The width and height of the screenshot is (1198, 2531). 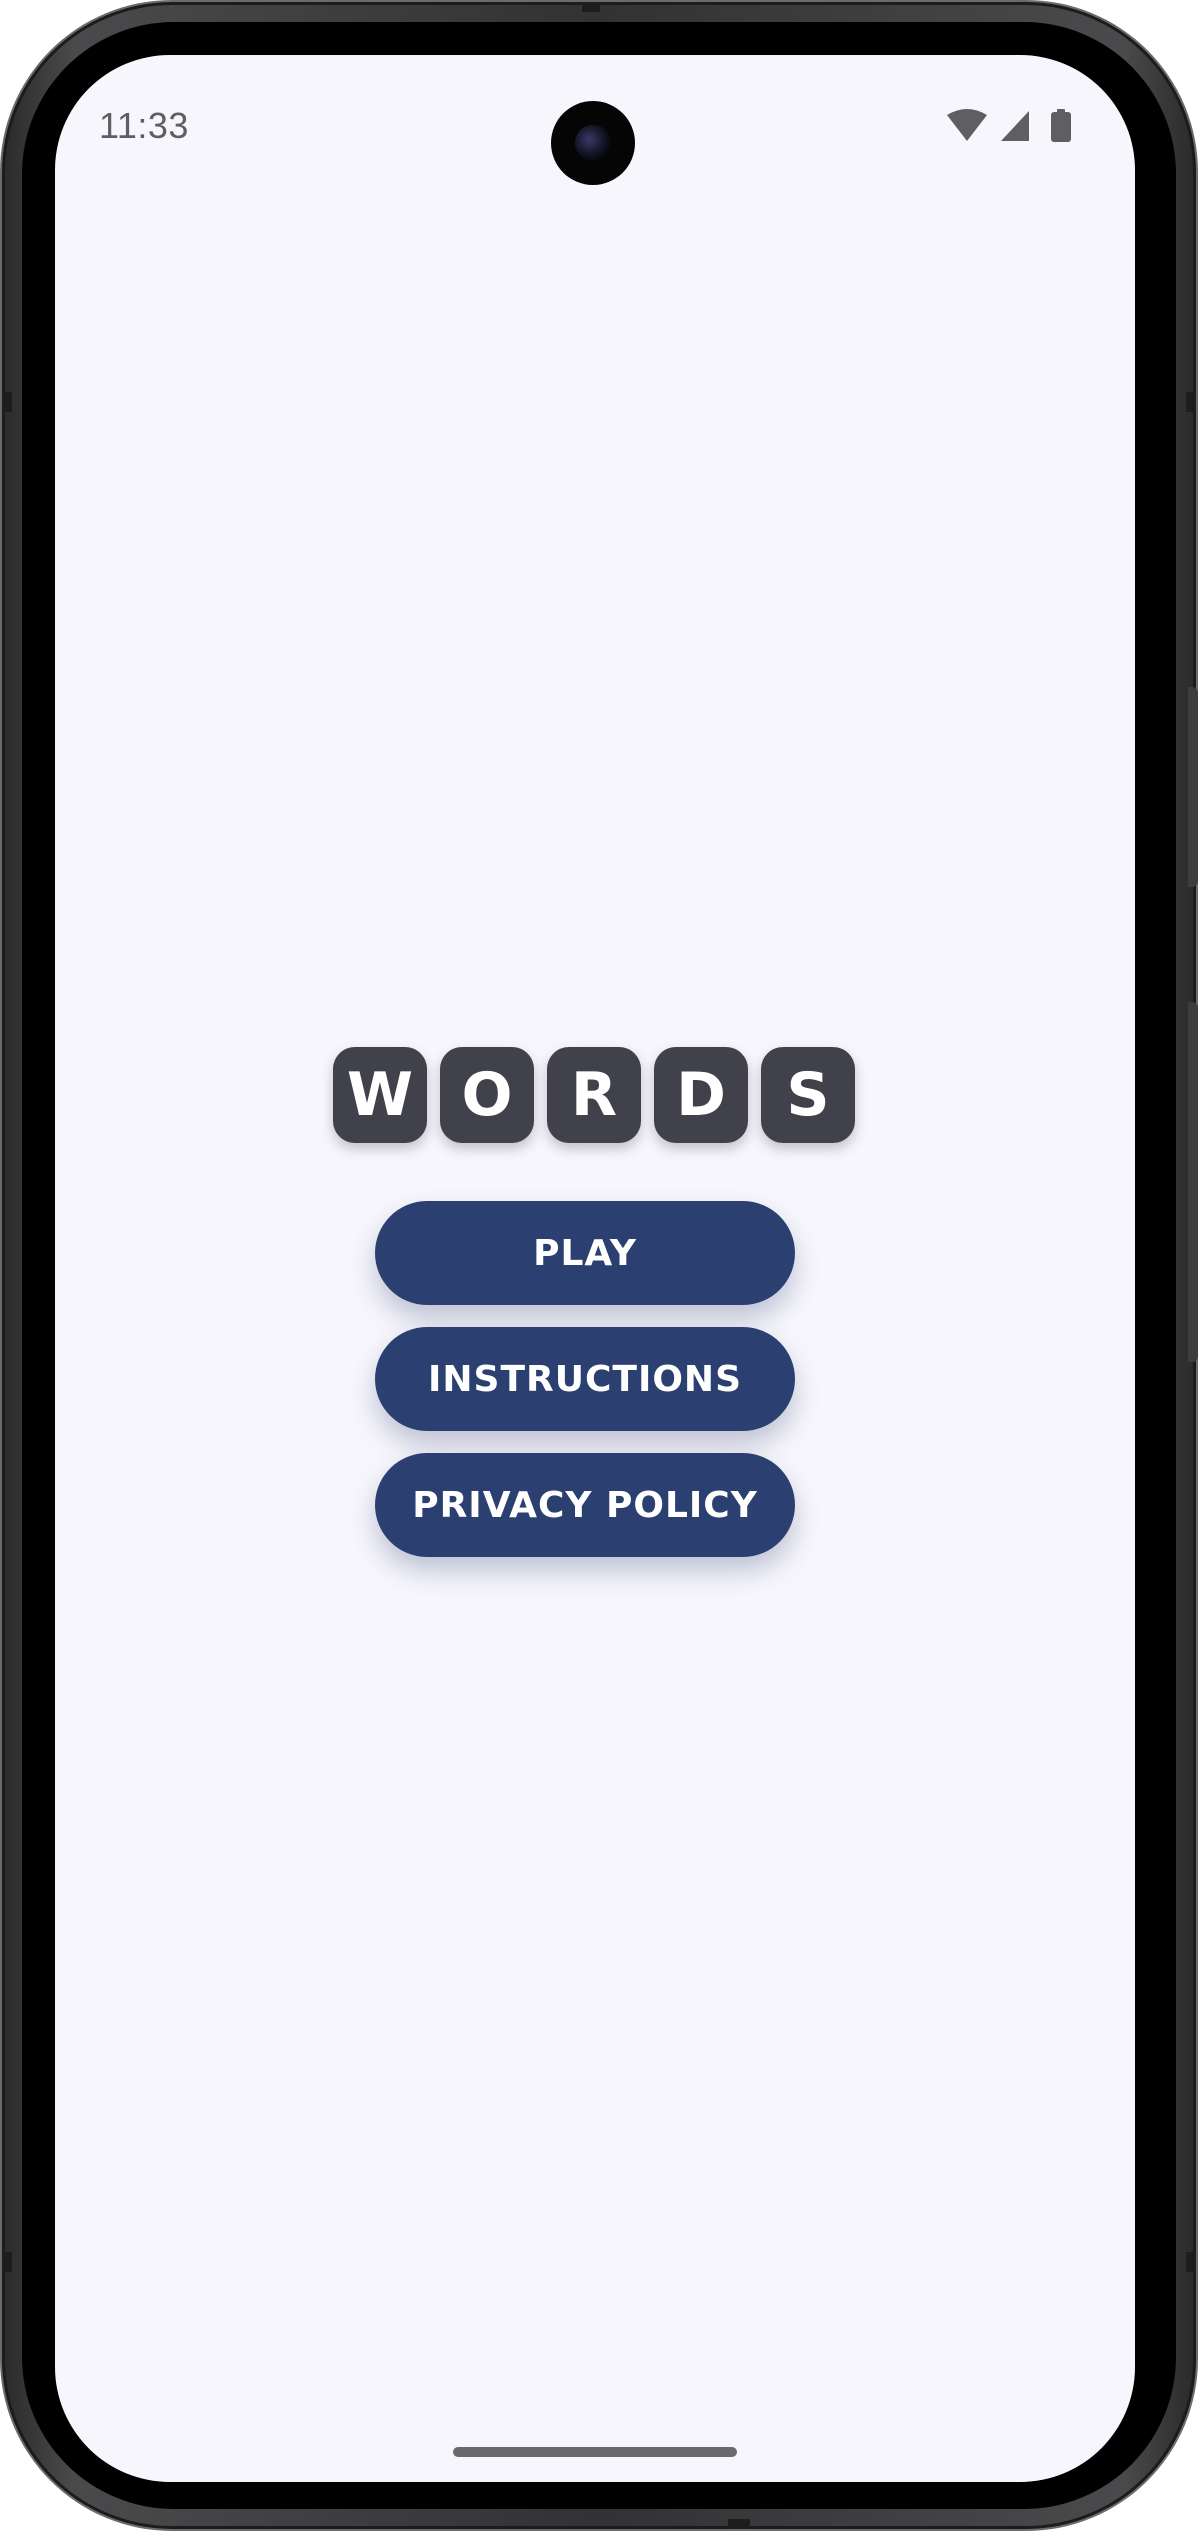 What do you see at coordinates (144, 125) in the screenshot?
I see `status-time: 11:33` at bounding box center [144, 125].